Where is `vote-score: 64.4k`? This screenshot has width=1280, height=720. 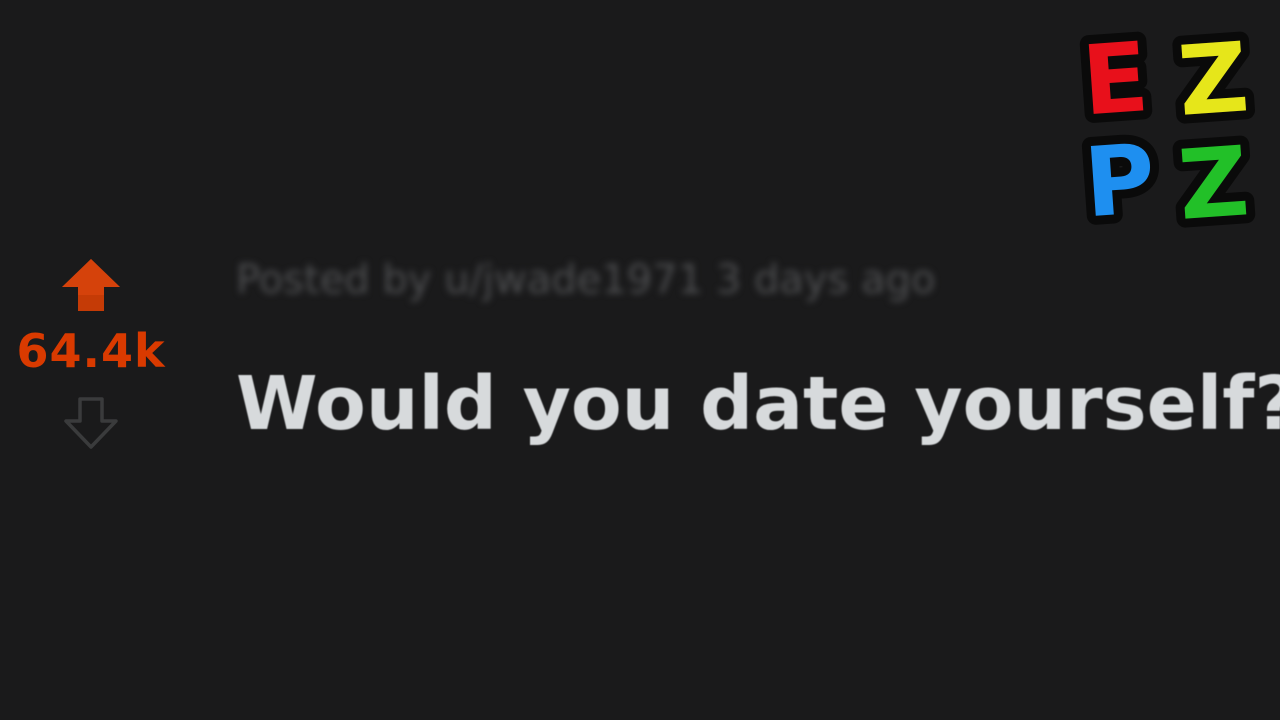 vote-score: 64.4k is located at coordinates (91, 351).